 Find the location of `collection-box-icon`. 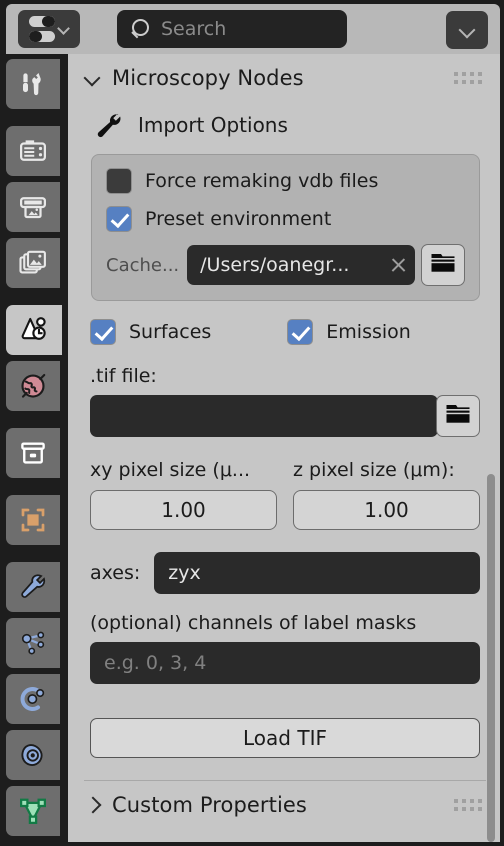

collection-box-icon is located at coordinates (33, 453).